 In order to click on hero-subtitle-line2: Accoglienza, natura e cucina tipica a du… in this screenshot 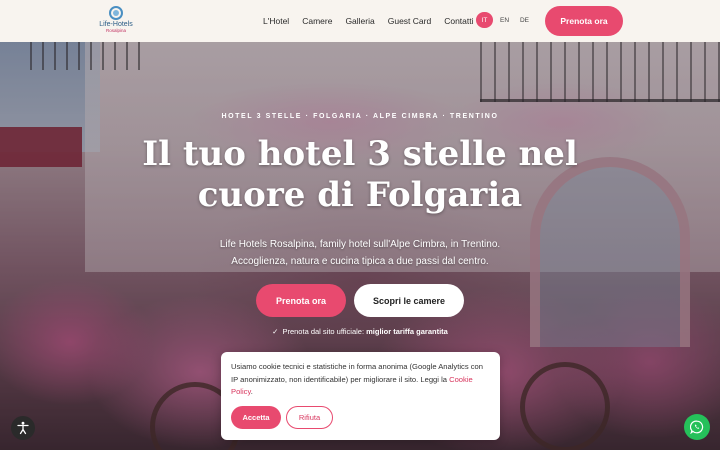, I will do `click(360, 261)`.